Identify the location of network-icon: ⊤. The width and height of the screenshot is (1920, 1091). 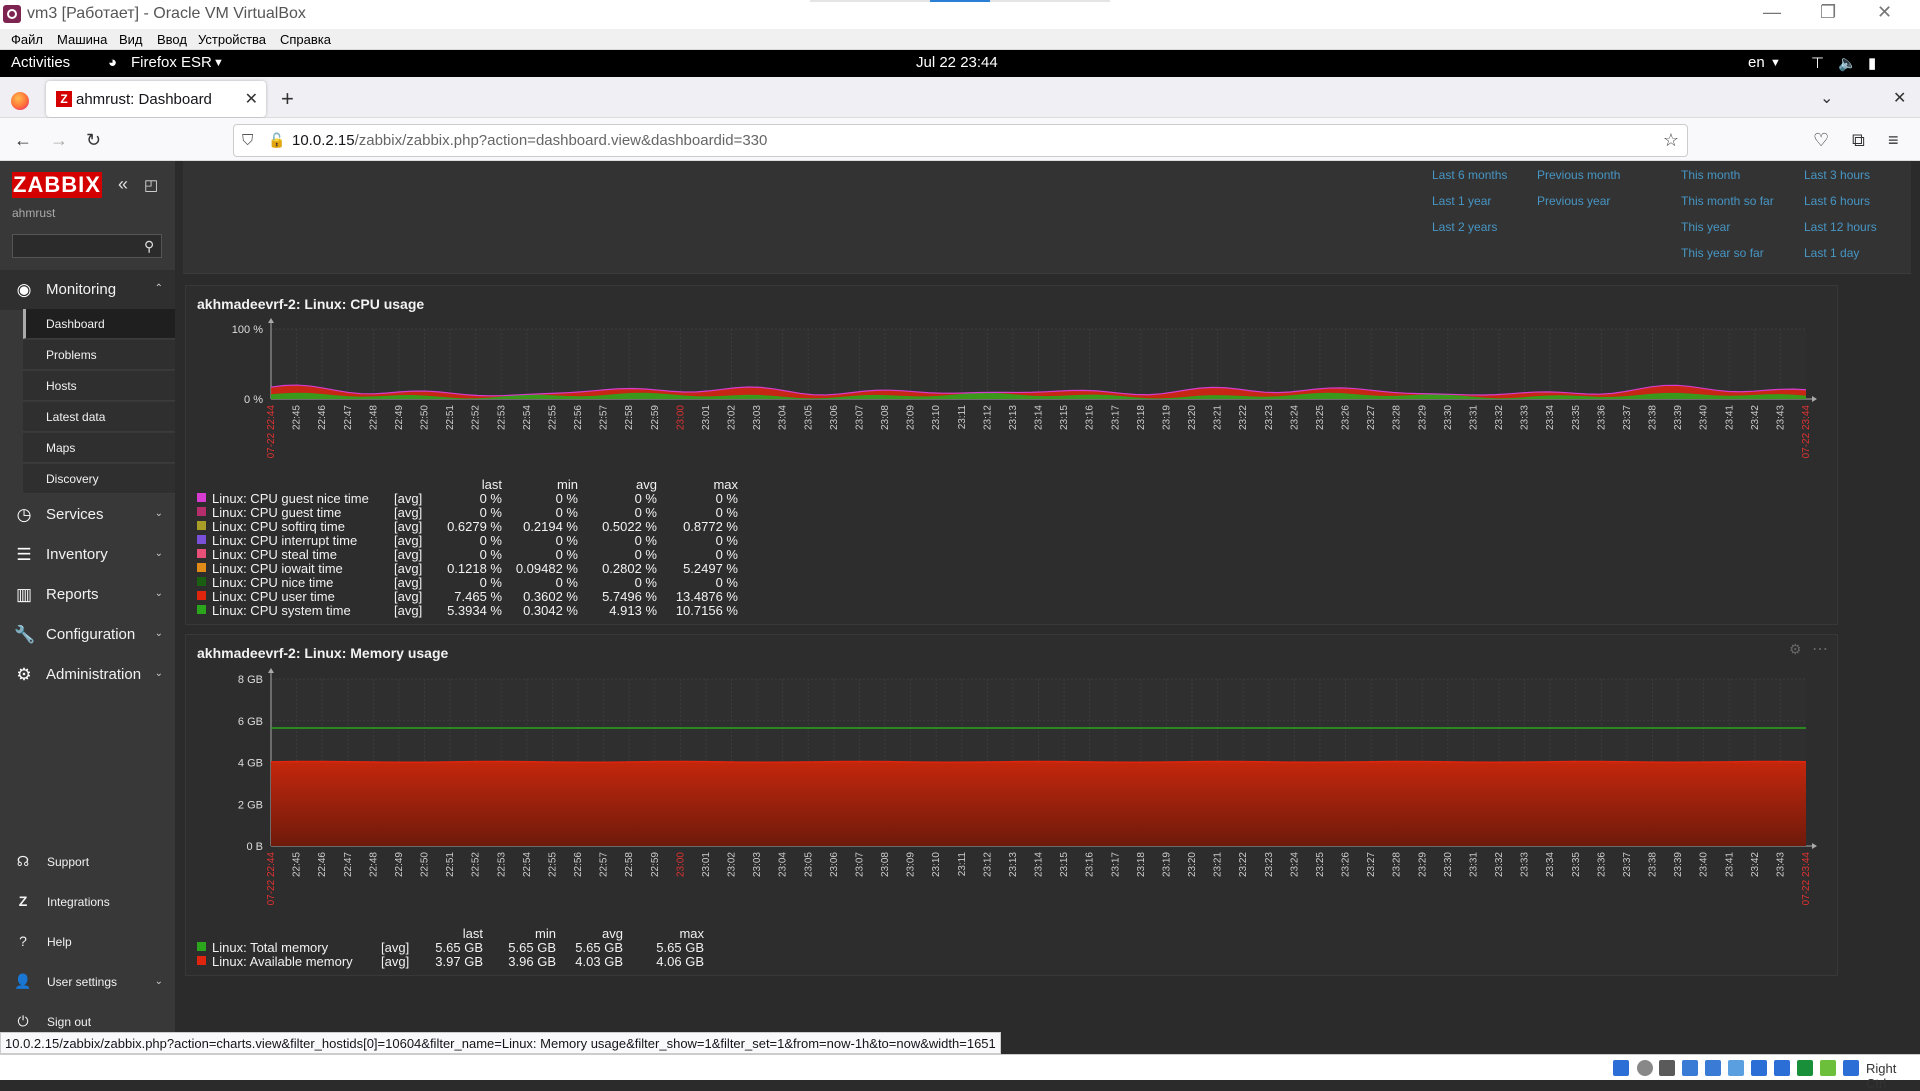
(1817, 63).